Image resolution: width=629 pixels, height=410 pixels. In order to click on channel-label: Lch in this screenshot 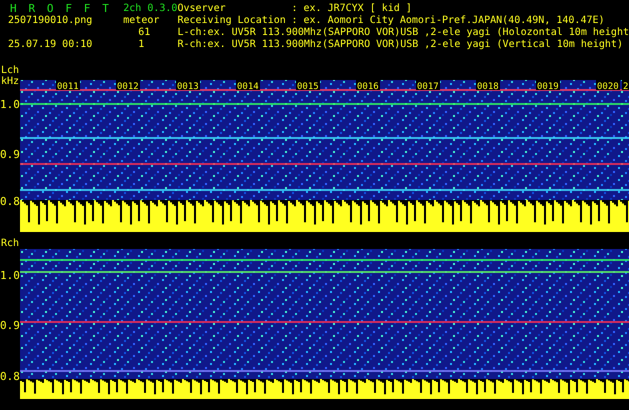, I will do `click(10, 70)`.